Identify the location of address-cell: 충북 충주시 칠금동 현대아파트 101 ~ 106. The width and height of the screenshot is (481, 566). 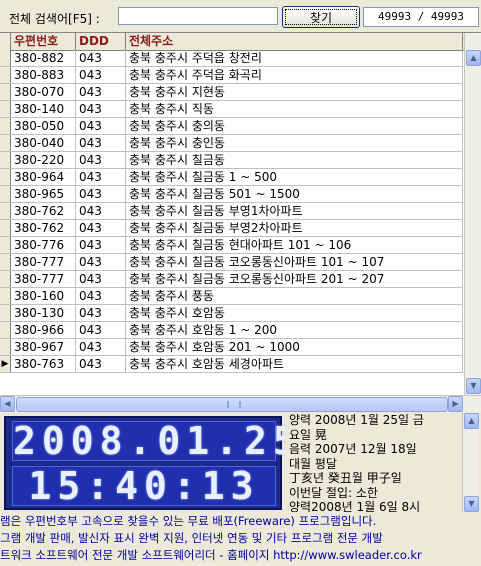
(294, 245).